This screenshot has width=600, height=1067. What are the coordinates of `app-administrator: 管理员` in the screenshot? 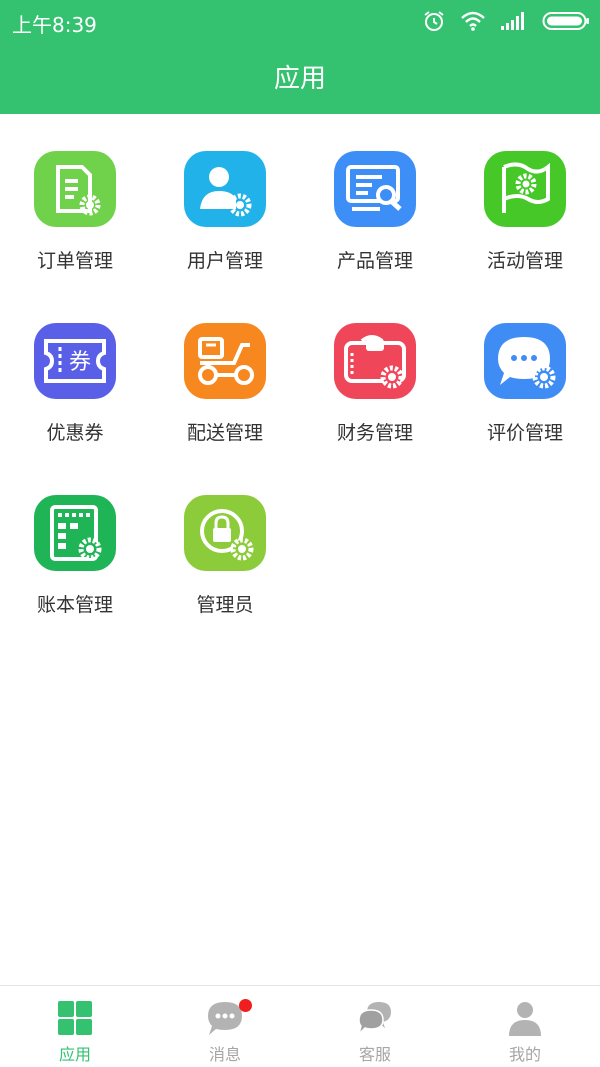 It's located at (225, 544).